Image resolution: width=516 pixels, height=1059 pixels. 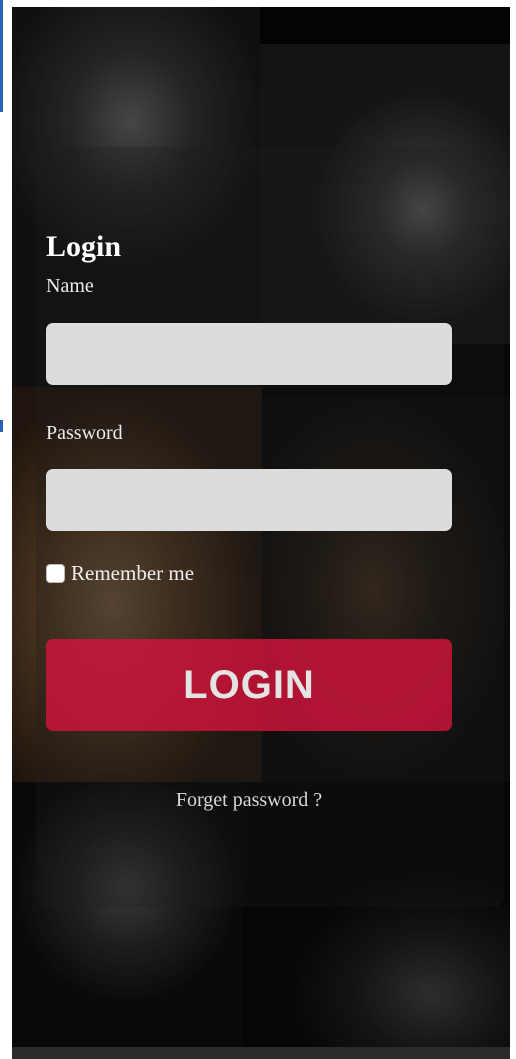 What do you see at coordinates (249, 500) in the screenshot?
I see `password-input` at bounding box center [249, 500].